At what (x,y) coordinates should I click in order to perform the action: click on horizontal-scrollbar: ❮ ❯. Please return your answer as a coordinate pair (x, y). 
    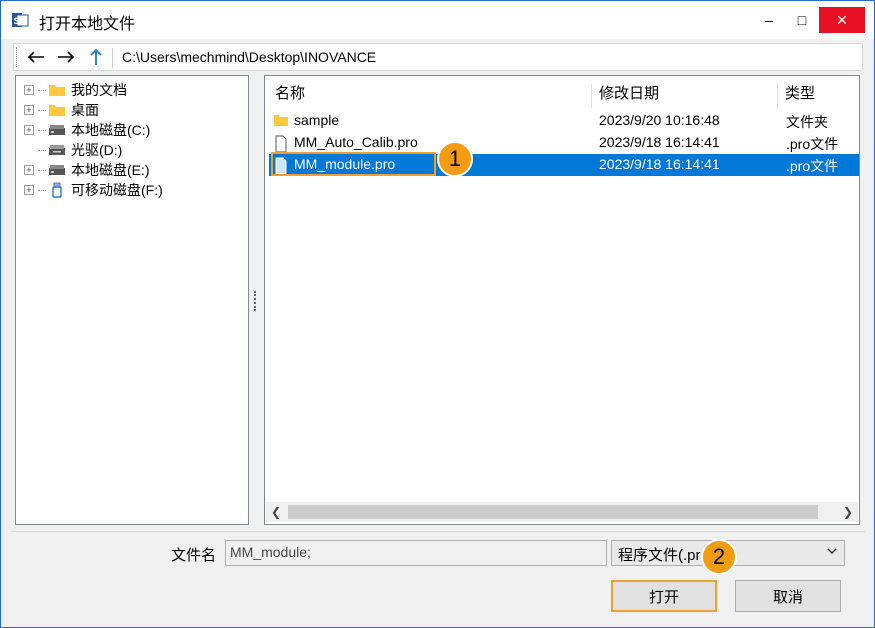
    Looking at the image, I should click on (562, 512).